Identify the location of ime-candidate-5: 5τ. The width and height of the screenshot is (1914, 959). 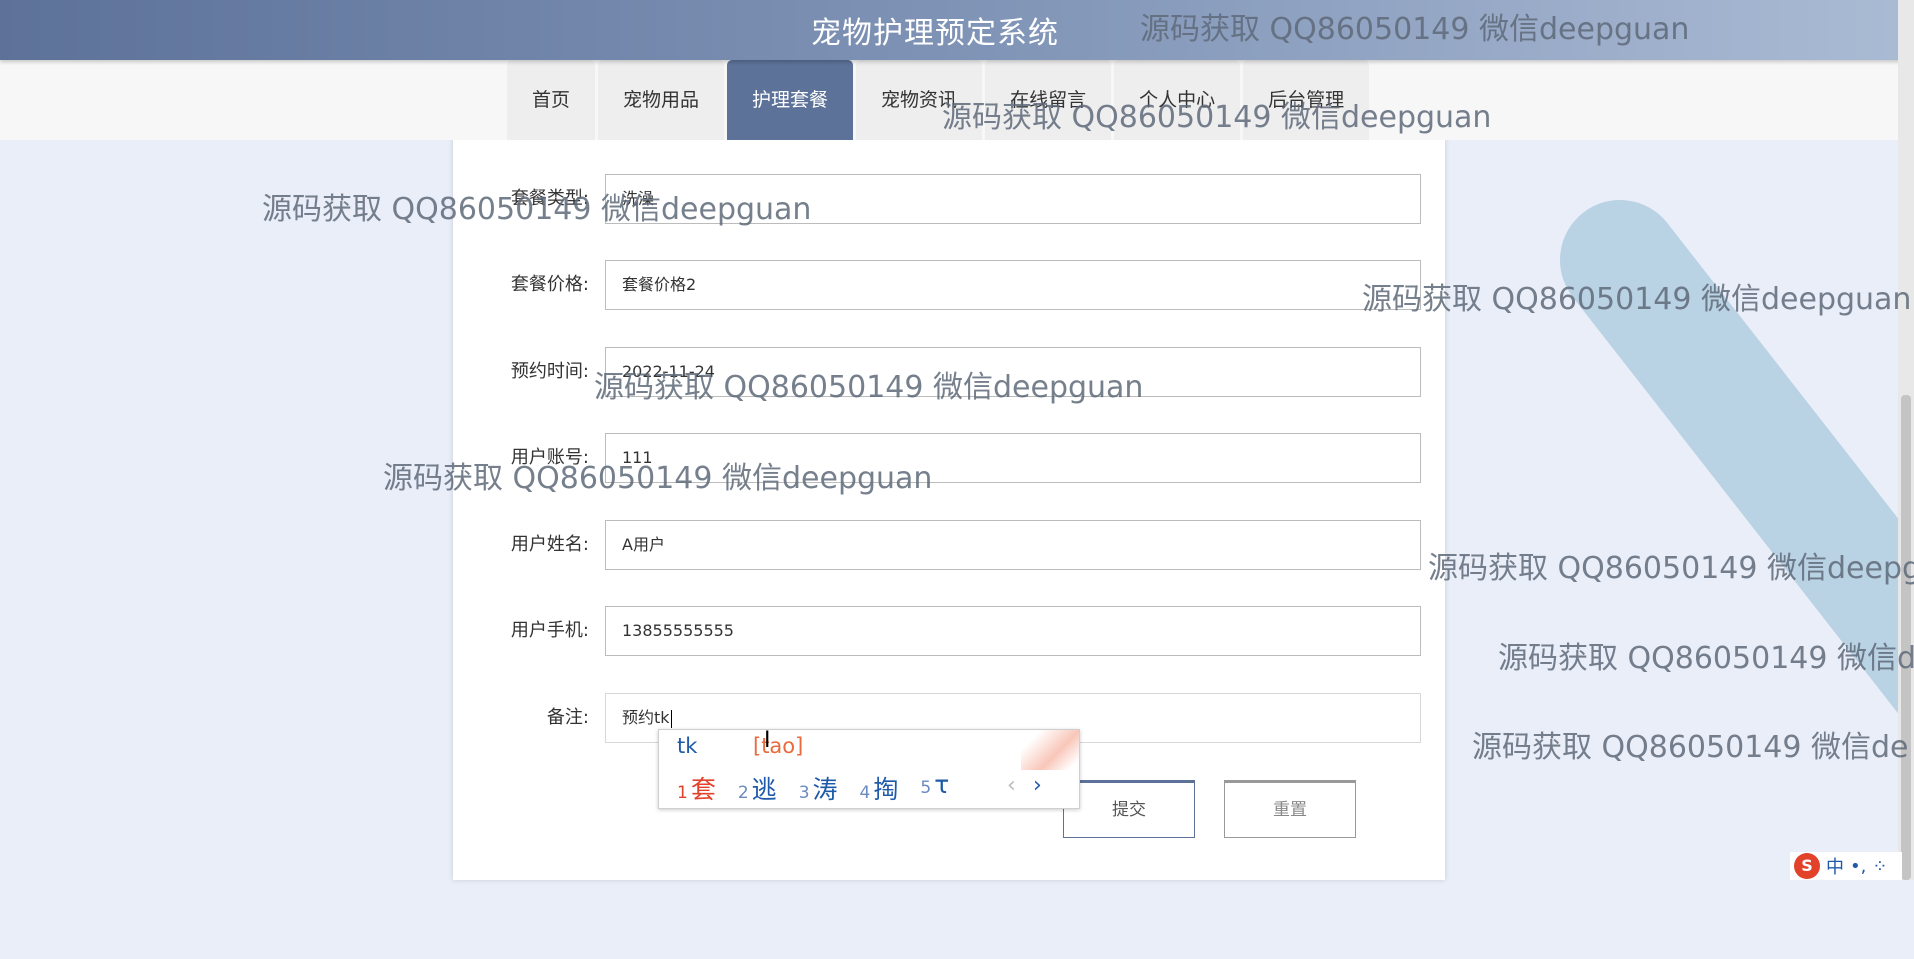
(934, 788).